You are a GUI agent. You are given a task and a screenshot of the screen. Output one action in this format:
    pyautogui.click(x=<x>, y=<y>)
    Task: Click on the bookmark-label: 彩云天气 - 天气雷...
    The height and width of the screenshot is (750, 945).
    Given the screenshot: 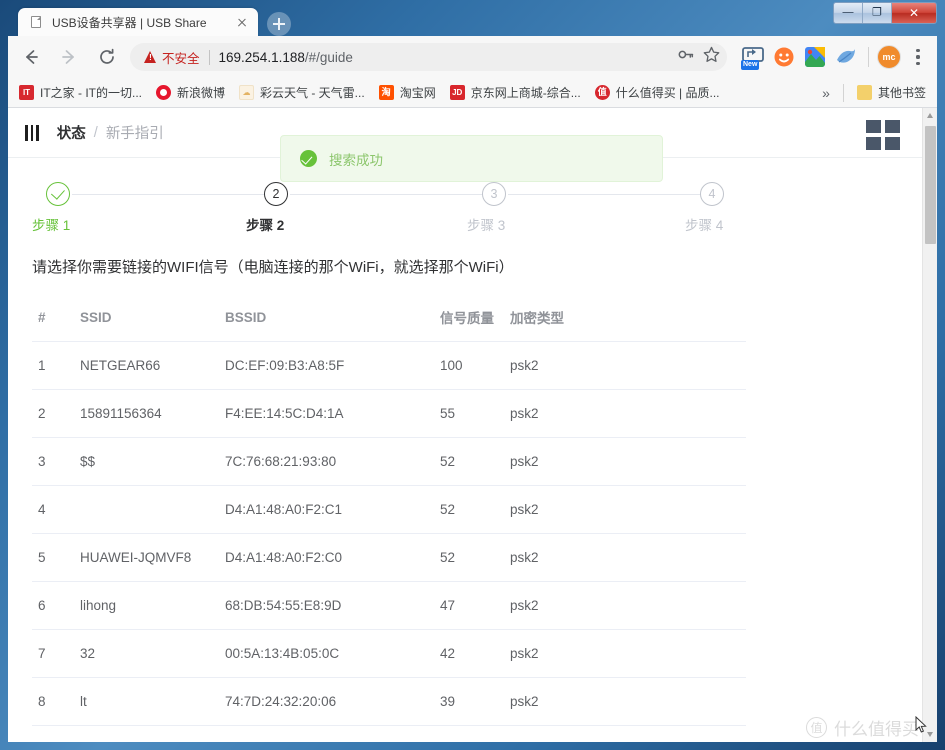 What is the action you would take?
    pyautogui.click(x=312, y=93)
    